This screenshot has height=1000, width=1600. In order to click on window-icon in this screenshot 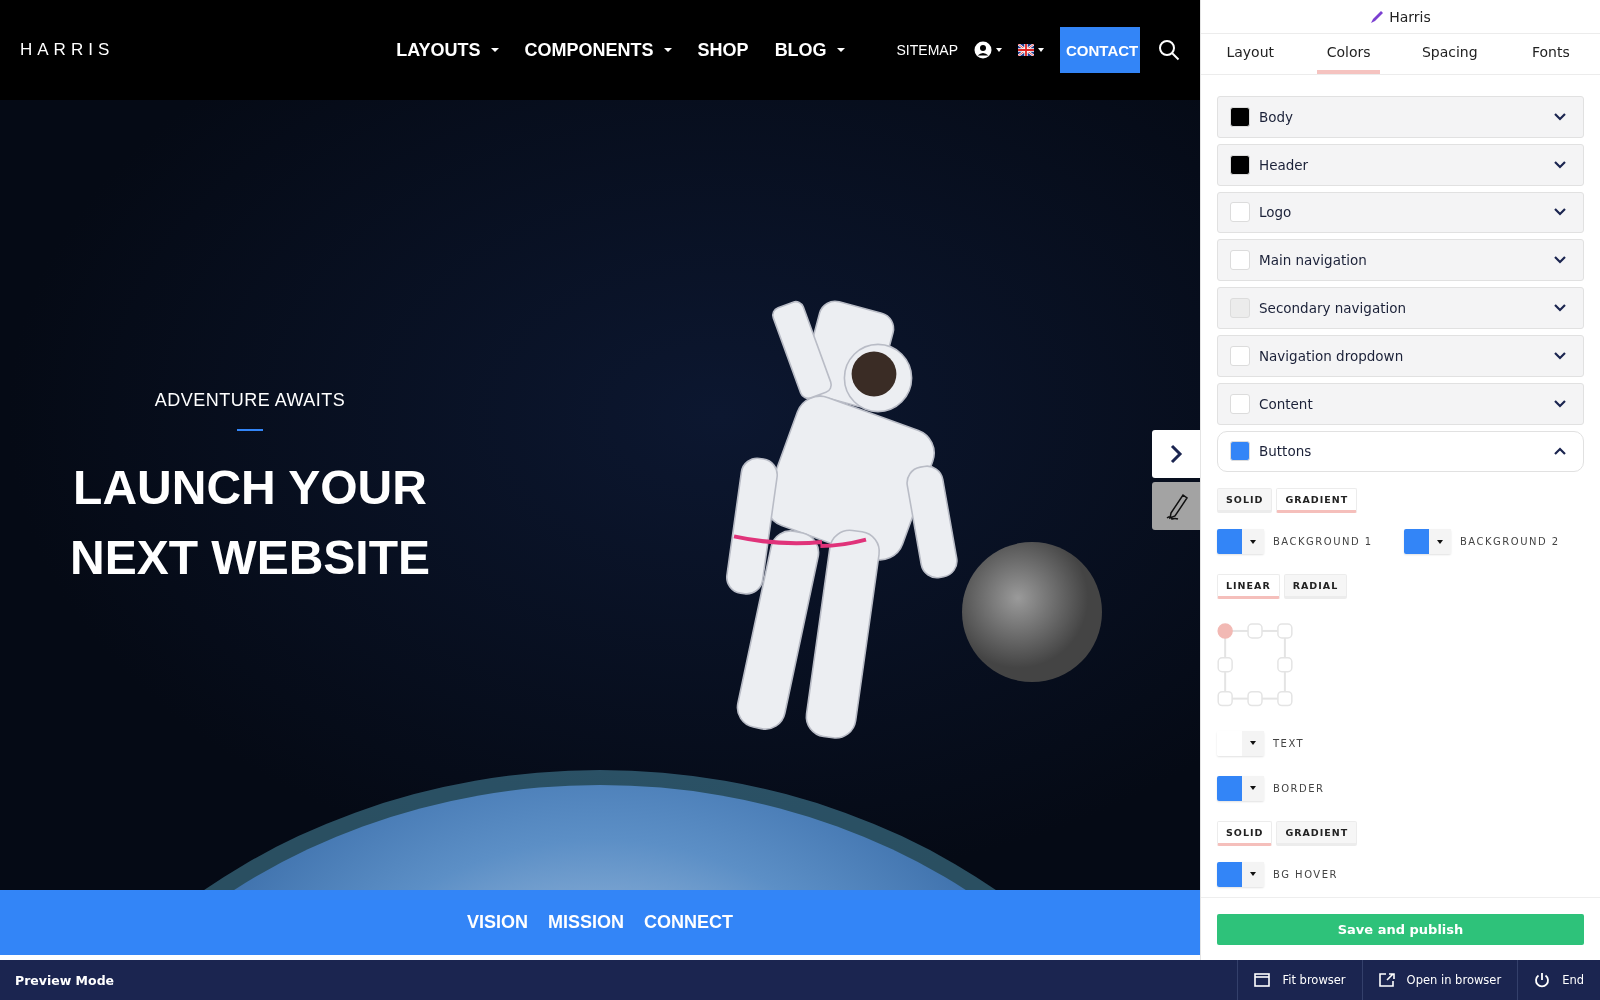, I will do `click(1262, 980)`.